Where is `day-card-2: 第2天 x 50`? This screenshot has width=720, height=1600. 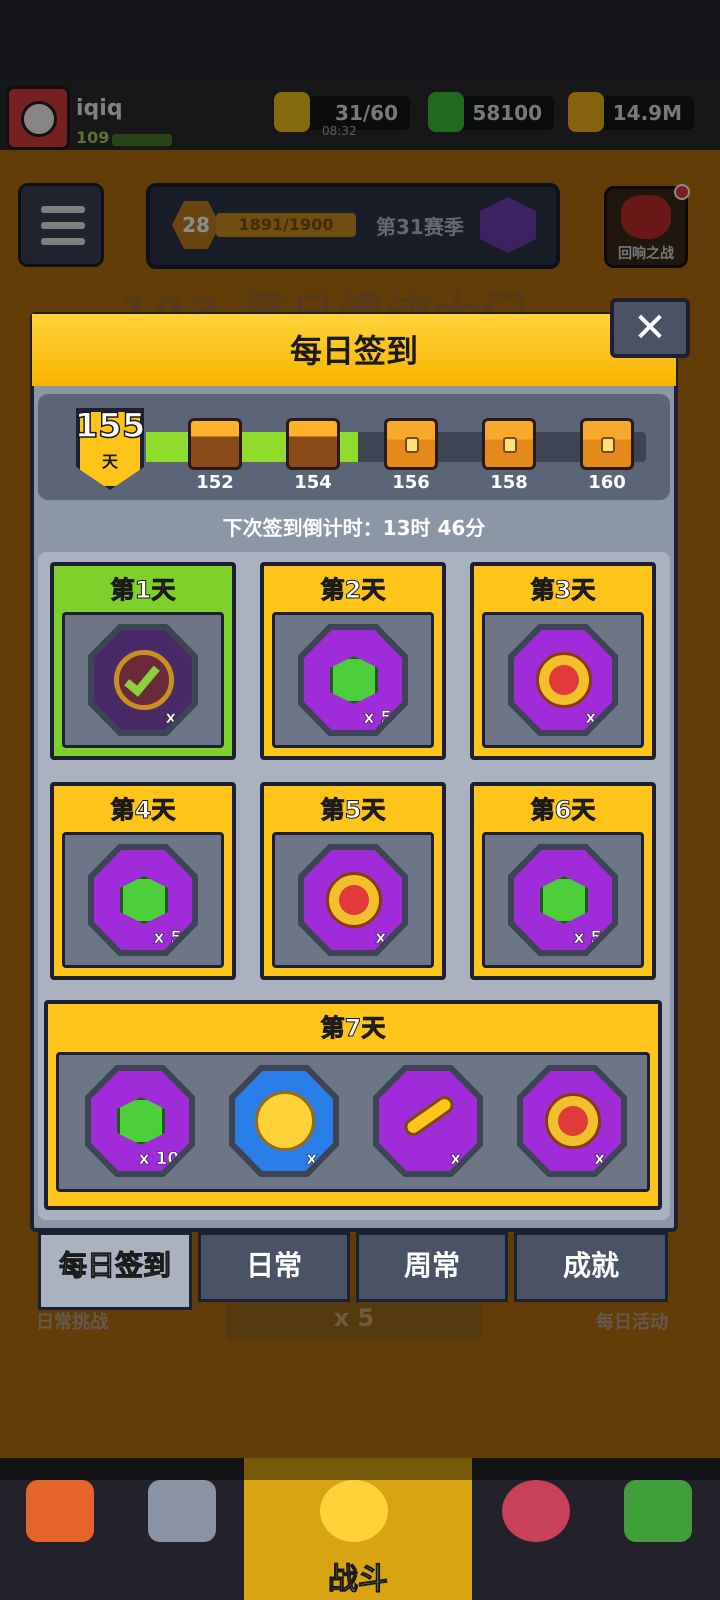
day-card-2: 第2天 x 50 is located at coordinates (353, 661).